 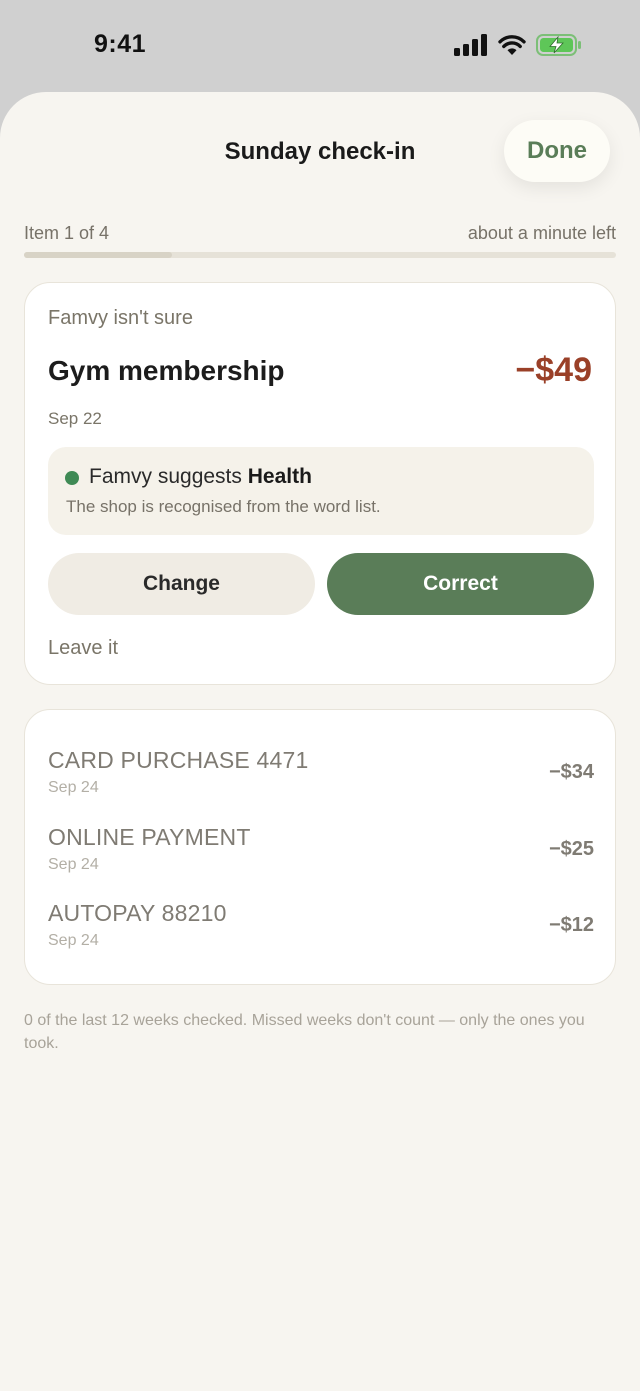 What do you see at coordinates (512, 45) in the screenshot?
I see `wifi-icon` at bounding box center [512, 45].